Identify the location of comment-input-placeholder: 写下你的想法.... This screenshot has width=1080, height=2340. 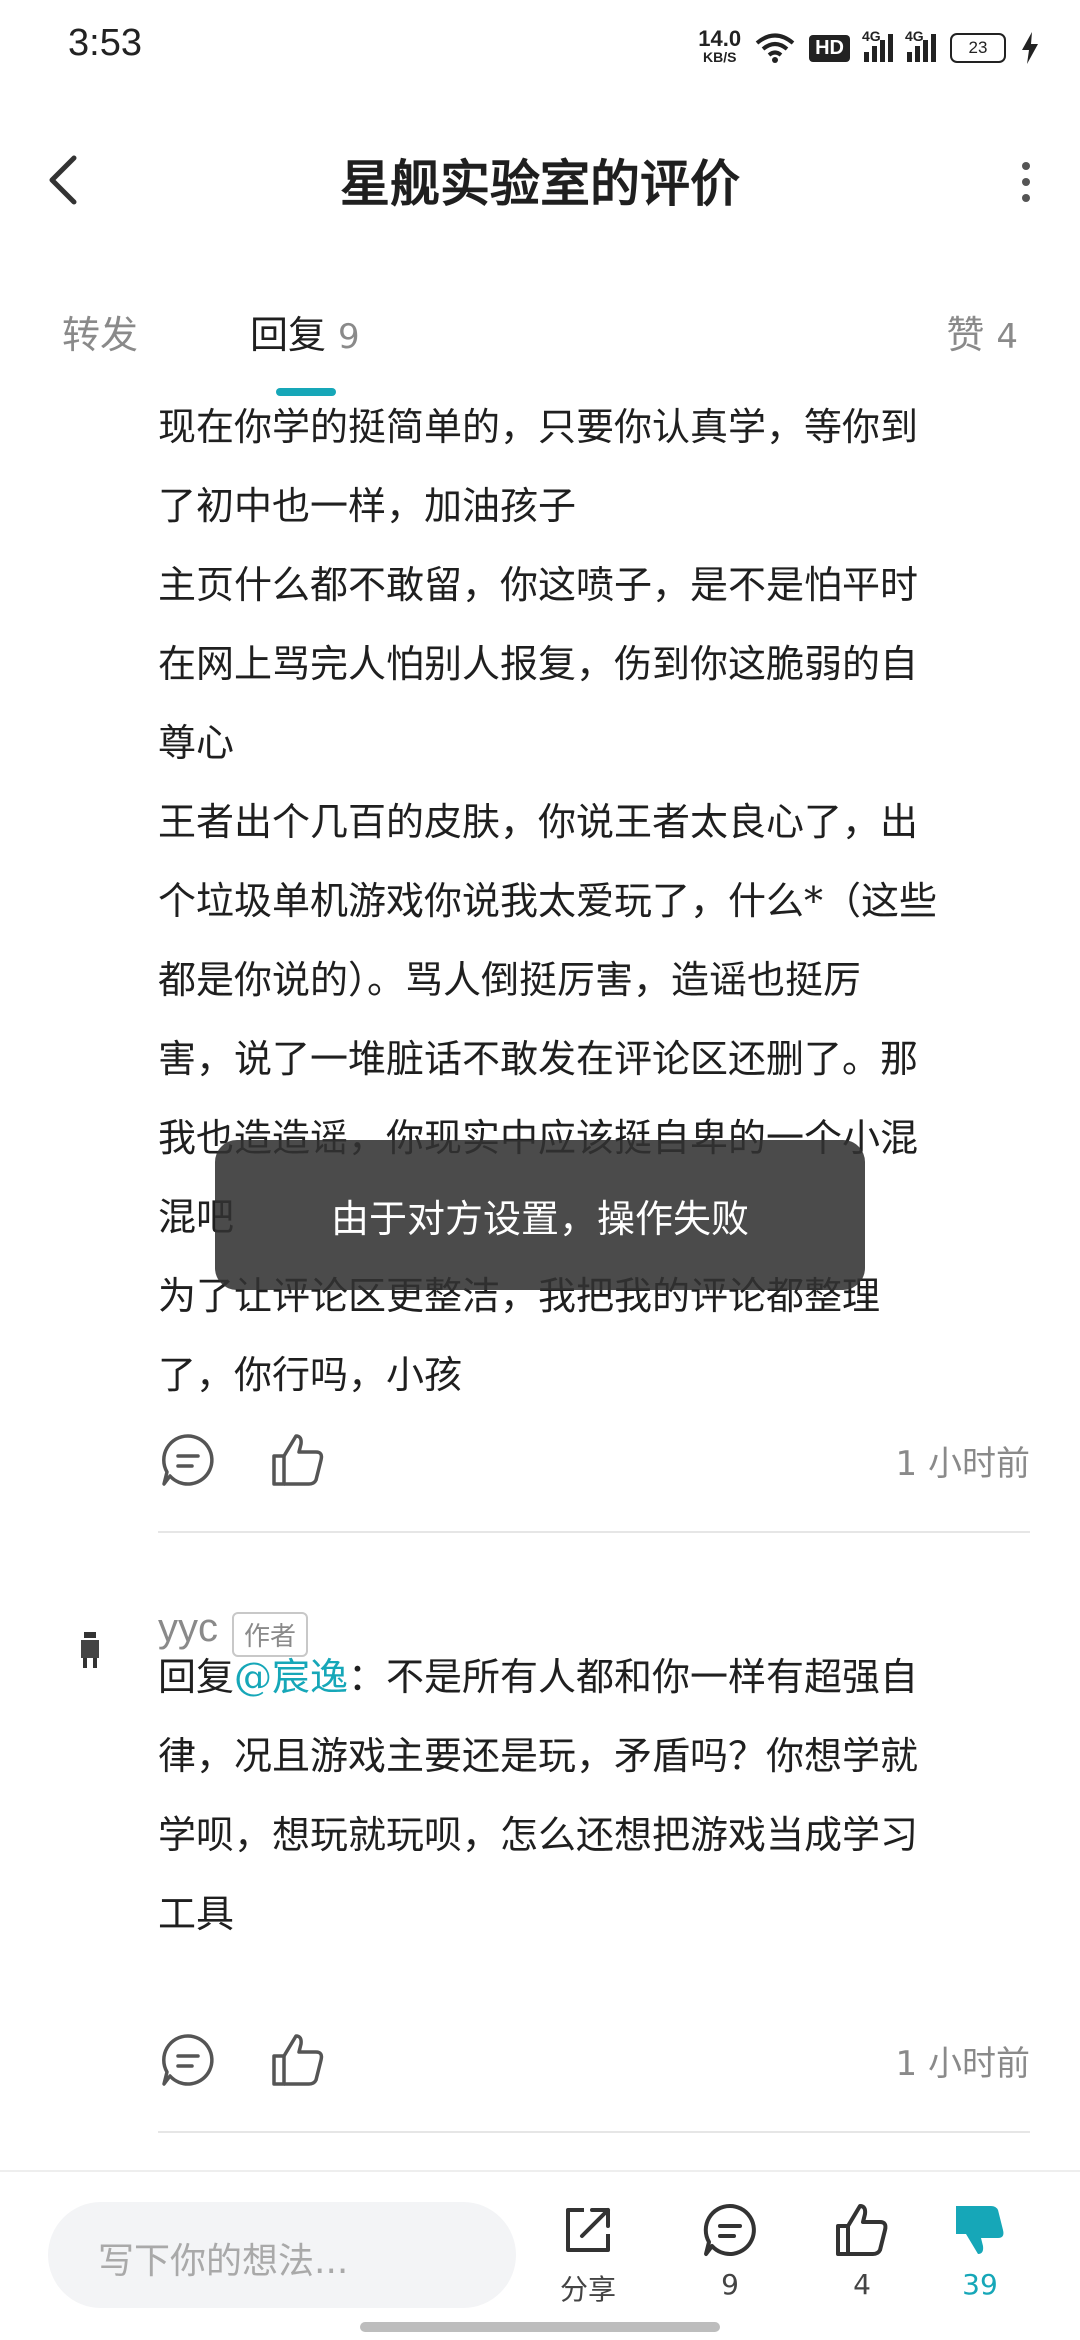
(223, 2261).